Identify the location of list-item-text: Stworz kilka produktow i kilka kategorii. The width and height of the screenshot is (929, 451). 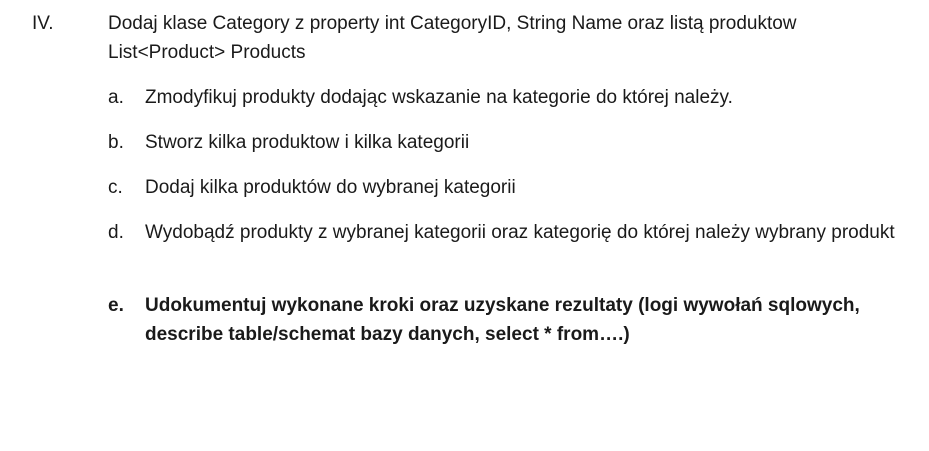
(307, 142).